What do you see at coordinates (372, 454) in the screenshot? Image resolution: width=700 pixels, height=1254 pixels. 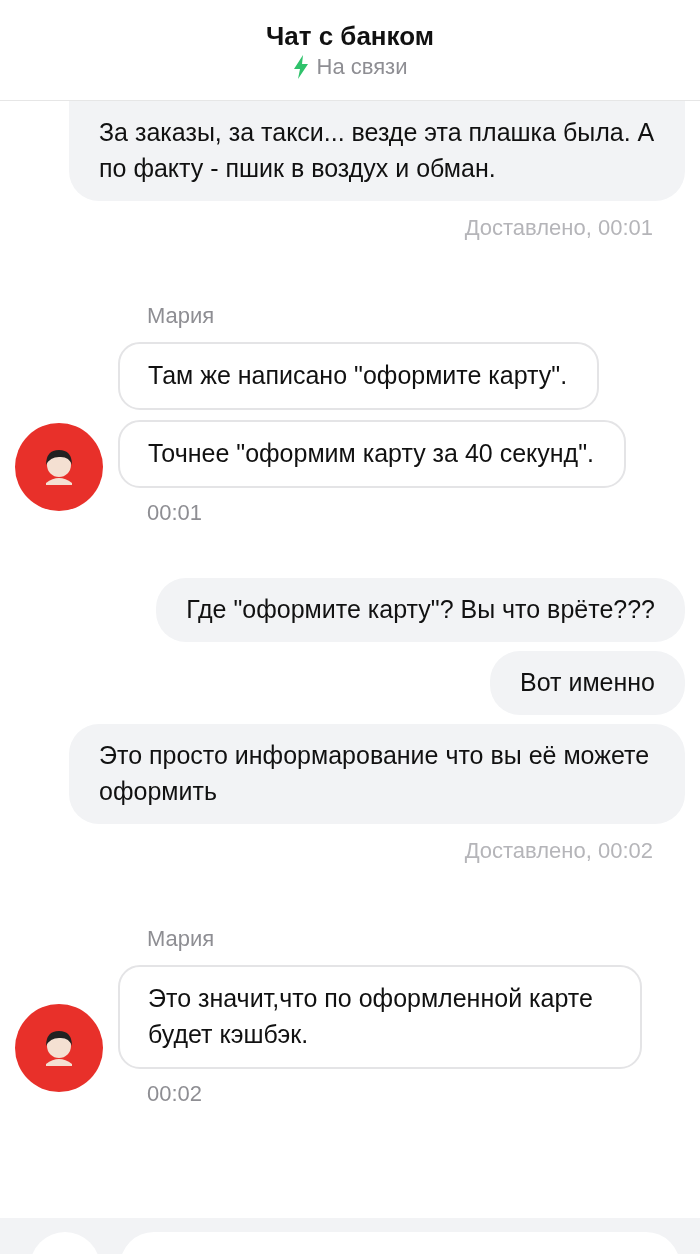 I see `message-bubble: Точнее "оформим карту за 40 секунд".` at bounding box center [372, 454].